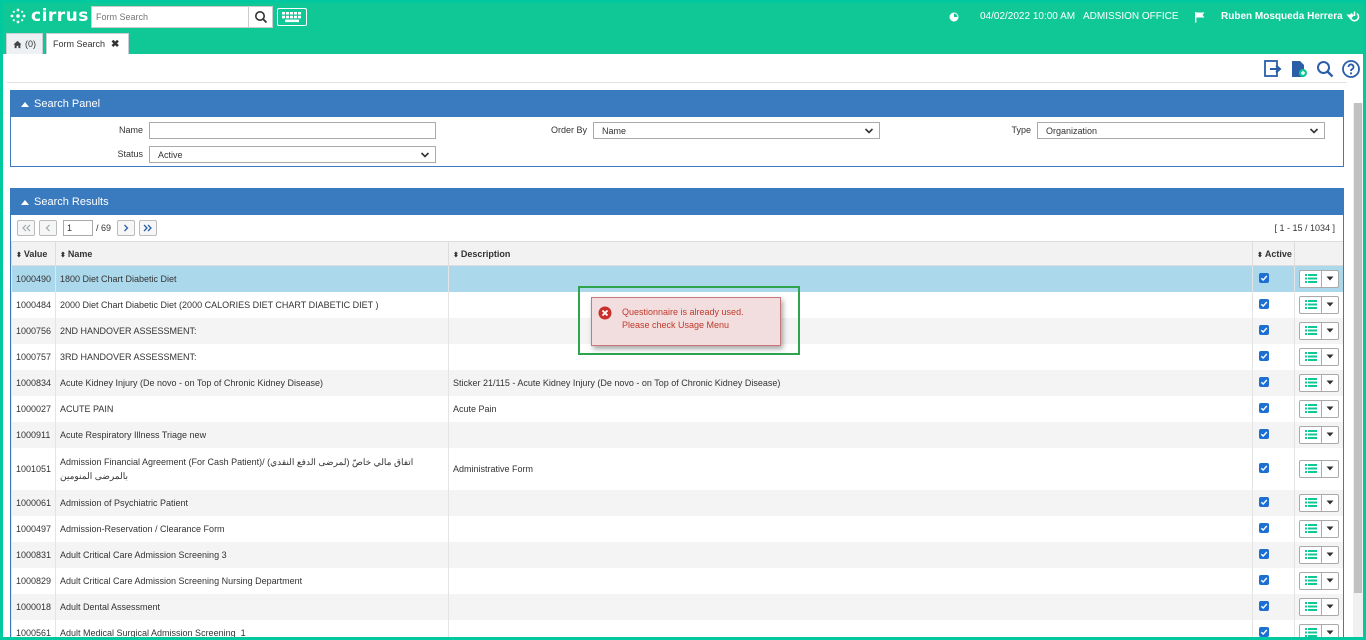 The image size is (1366, 640). What do you see at coordinates (26, 228) in the screenshot?
I see `first-page-button` at bounding box center [26, 228].